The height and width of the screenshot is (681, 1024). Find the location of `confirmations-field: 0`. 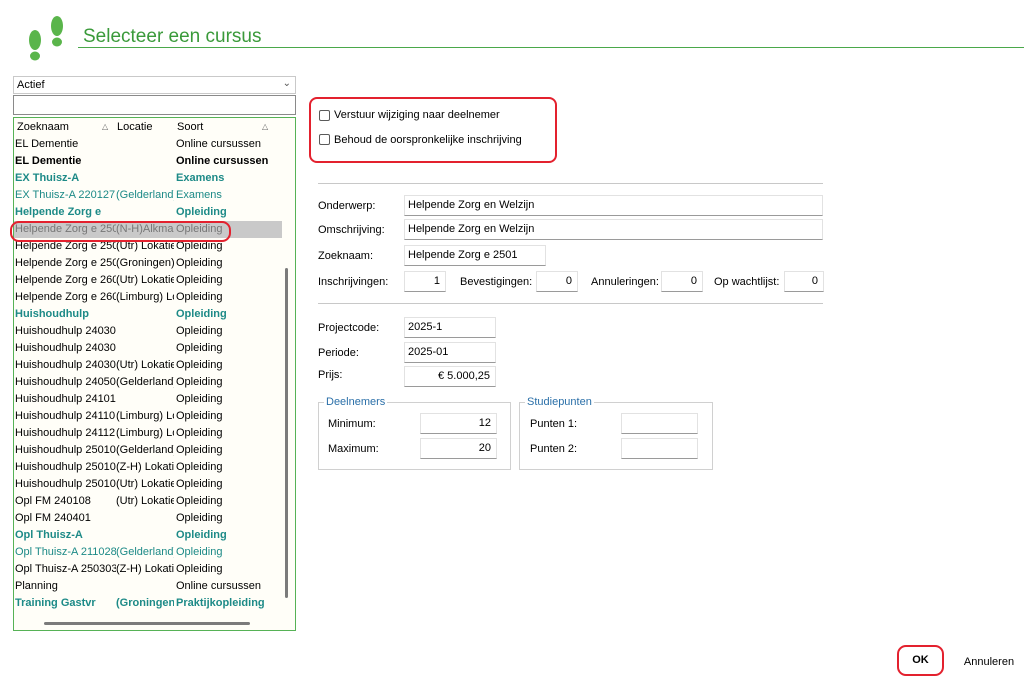

confirmations-field: 0 is located at coordinates (557, 281).